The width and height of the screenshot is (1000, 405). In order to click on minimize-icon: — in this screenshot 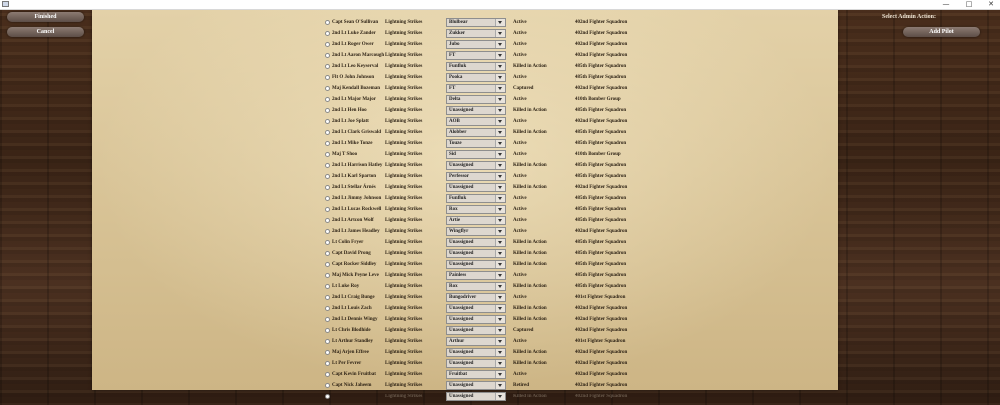, I will do `click(946, 4)`.